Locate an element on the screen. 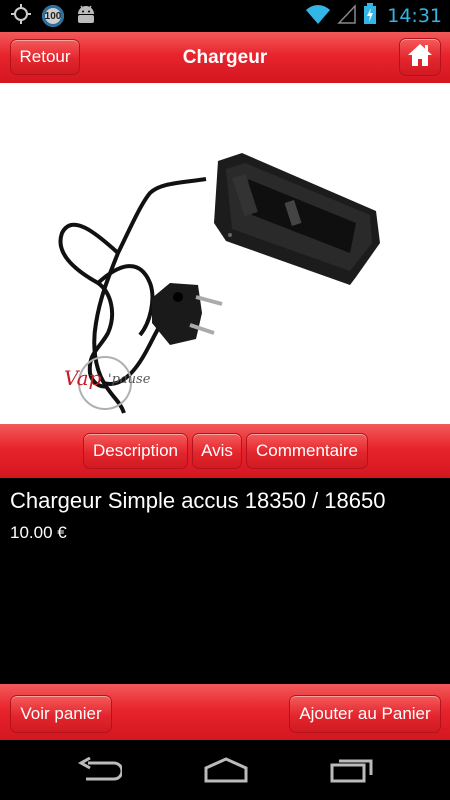 This screenshot has height=800, width=450. tab-commentaire: Commentaire is located at coordinates (307, 451).